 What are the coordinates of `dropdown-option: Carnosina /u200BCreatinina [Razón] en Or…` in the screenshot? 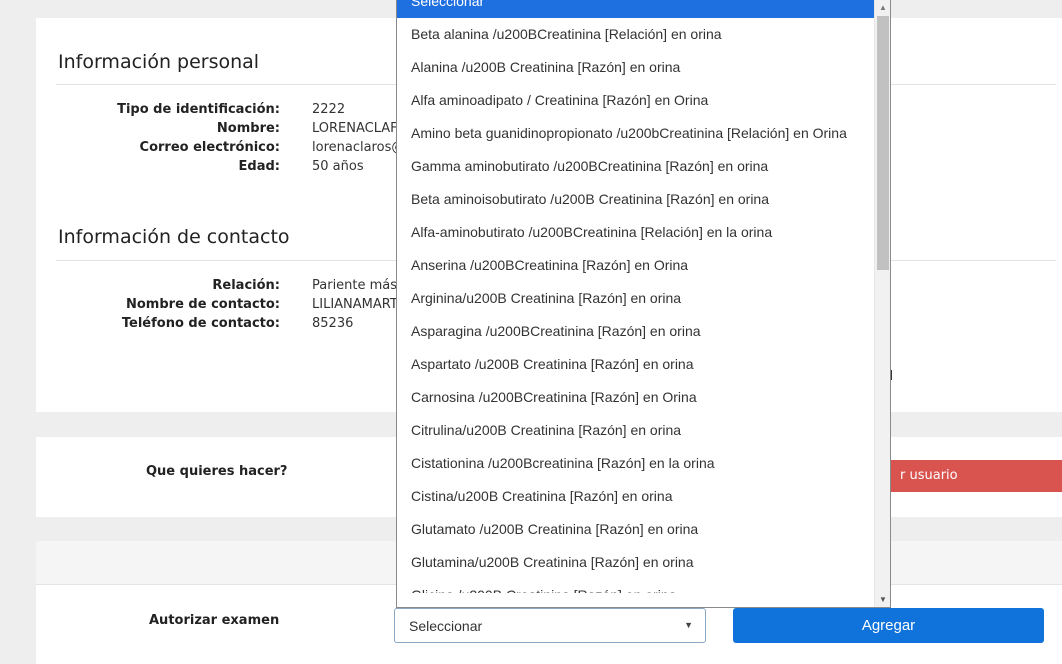 It's located at (636, 397).